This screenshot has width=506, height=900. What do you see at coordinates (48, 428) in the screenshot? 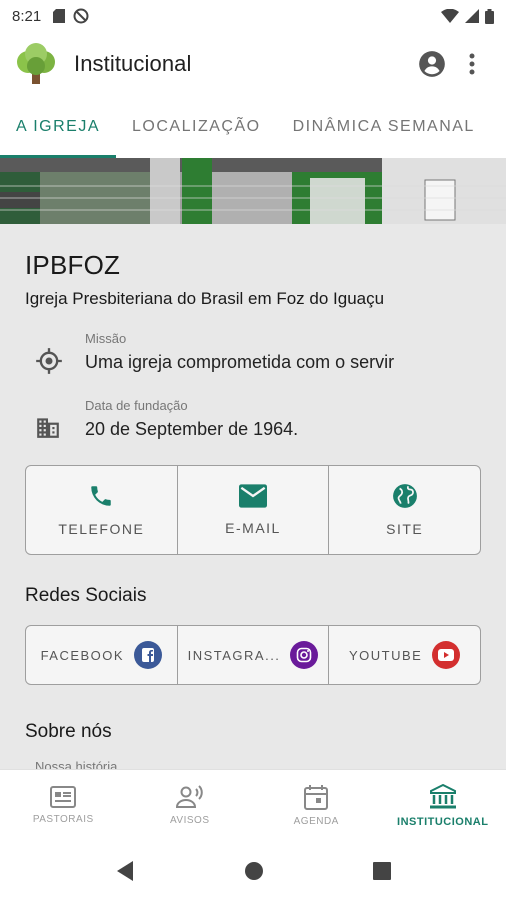
I see `building-icon` at bounding box center [48, 428].